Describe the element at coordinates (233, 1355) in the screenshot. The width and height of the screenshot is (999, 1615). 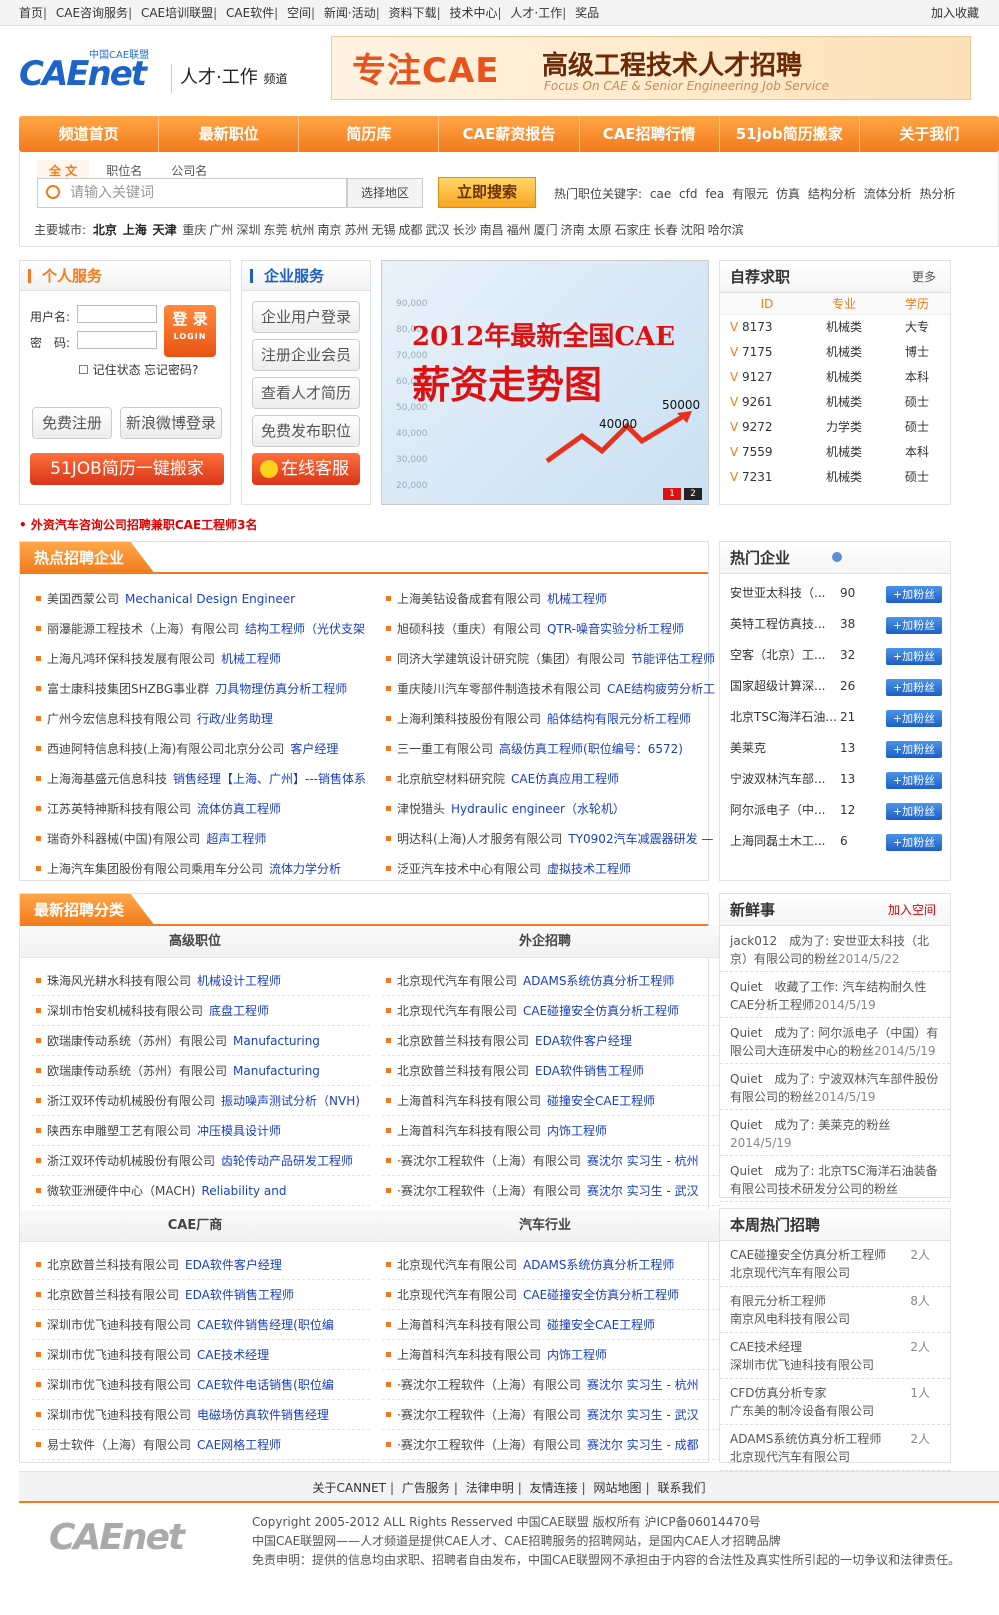
I see `job-link: CAE技术经理` at that location.